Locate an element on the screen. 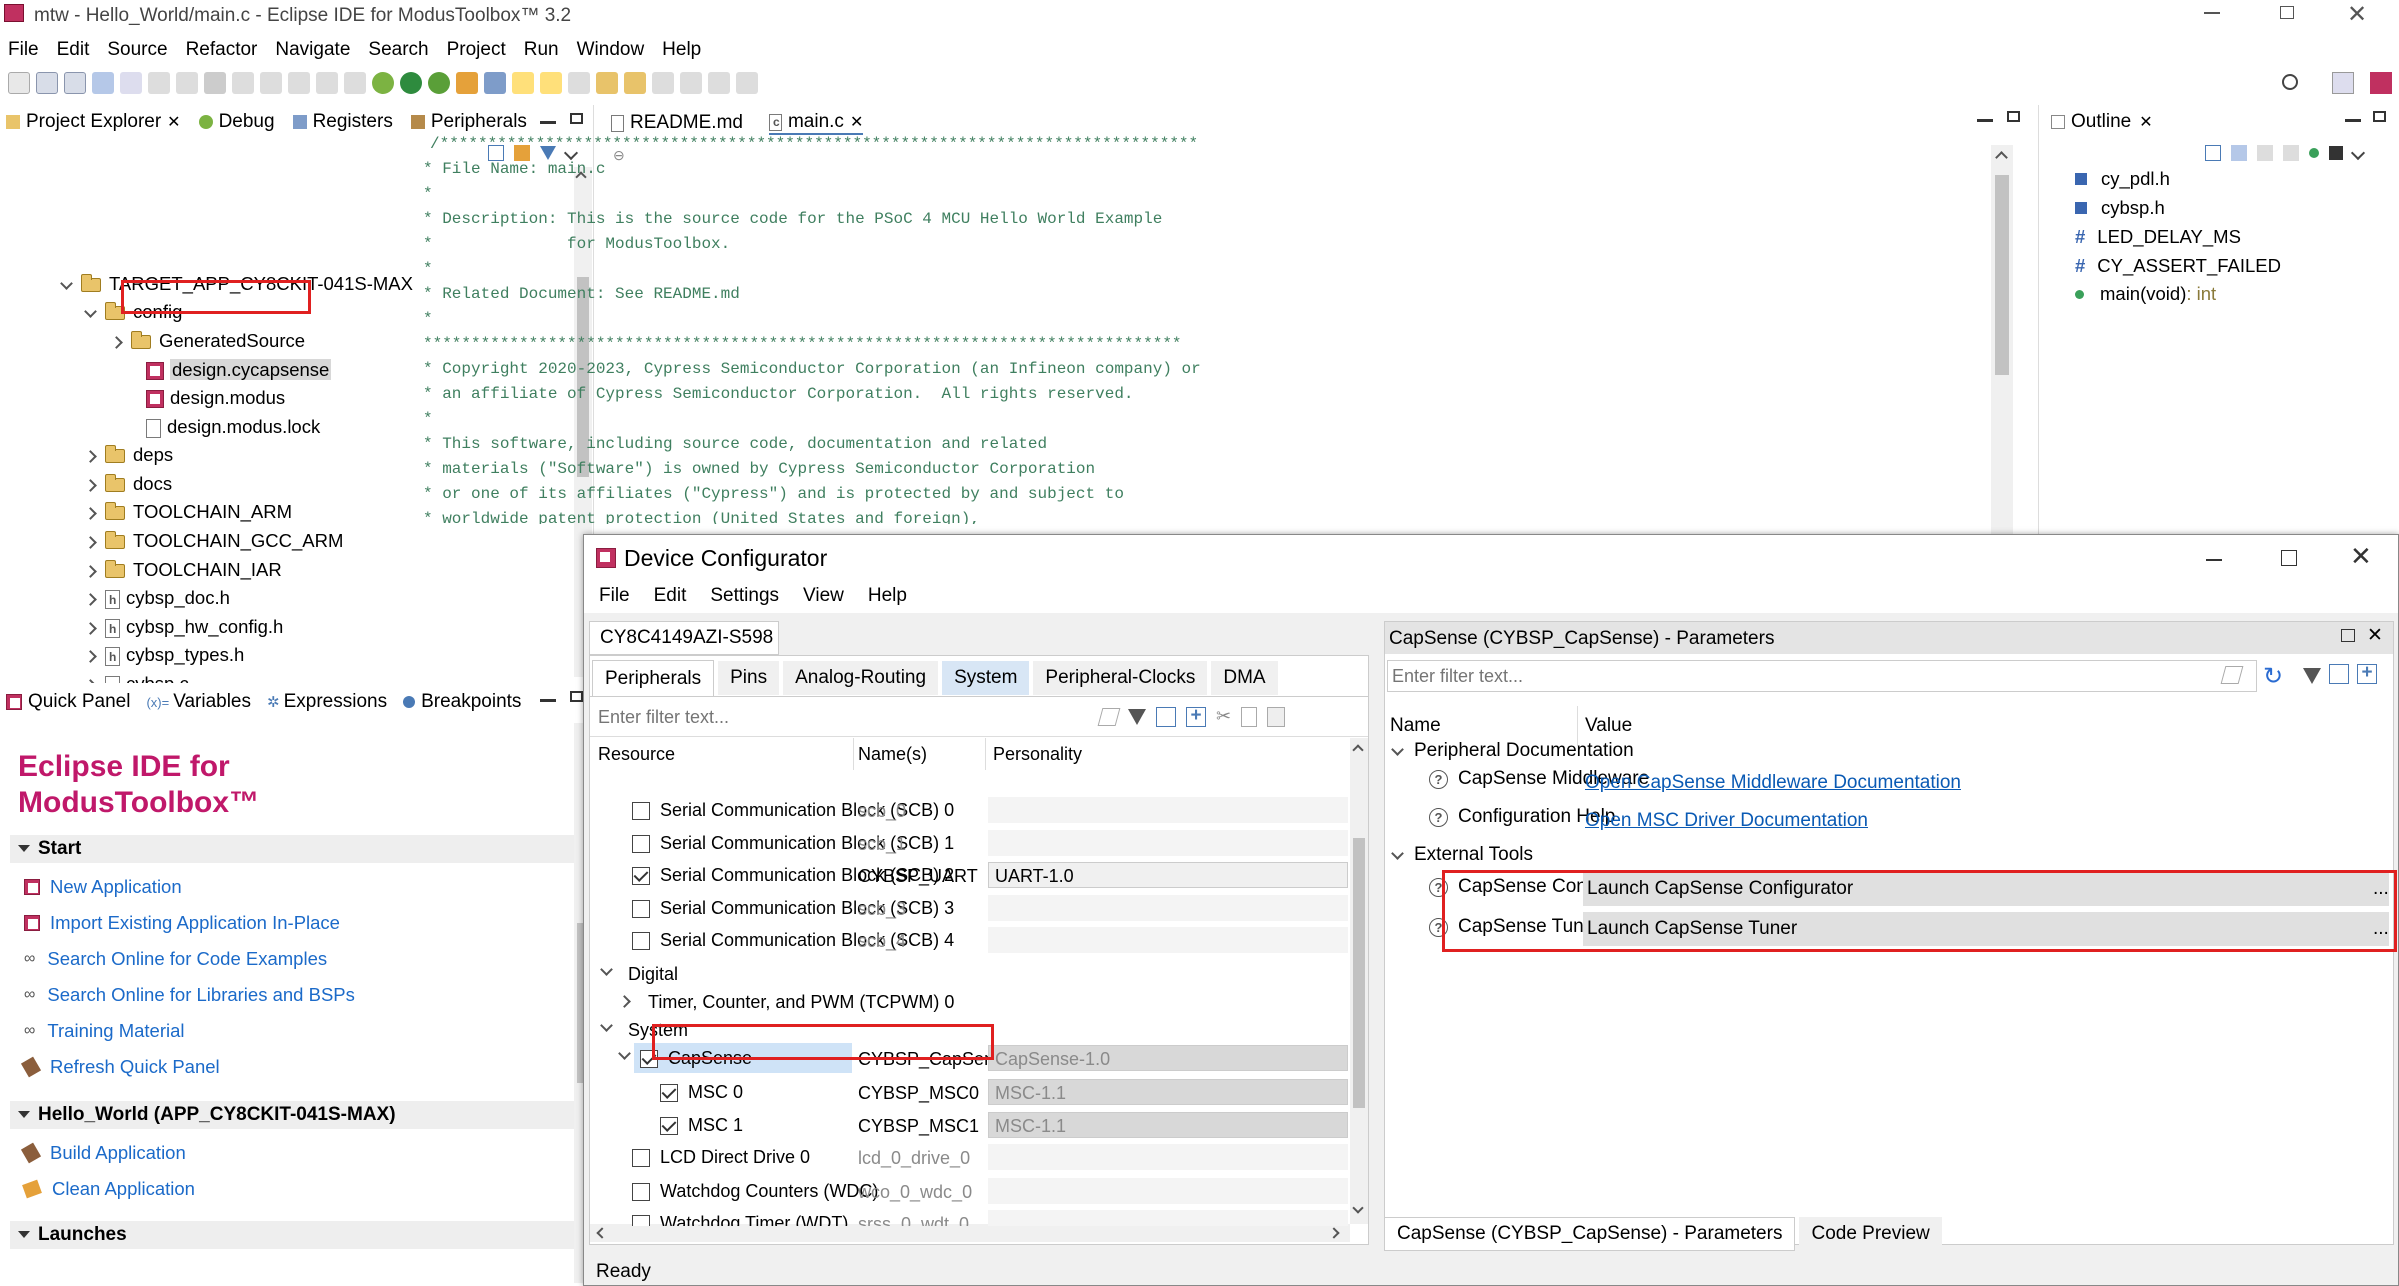 This screenshot has height=1286, width=2399. clear-filter-icon is located at coordinates (1109, 716).